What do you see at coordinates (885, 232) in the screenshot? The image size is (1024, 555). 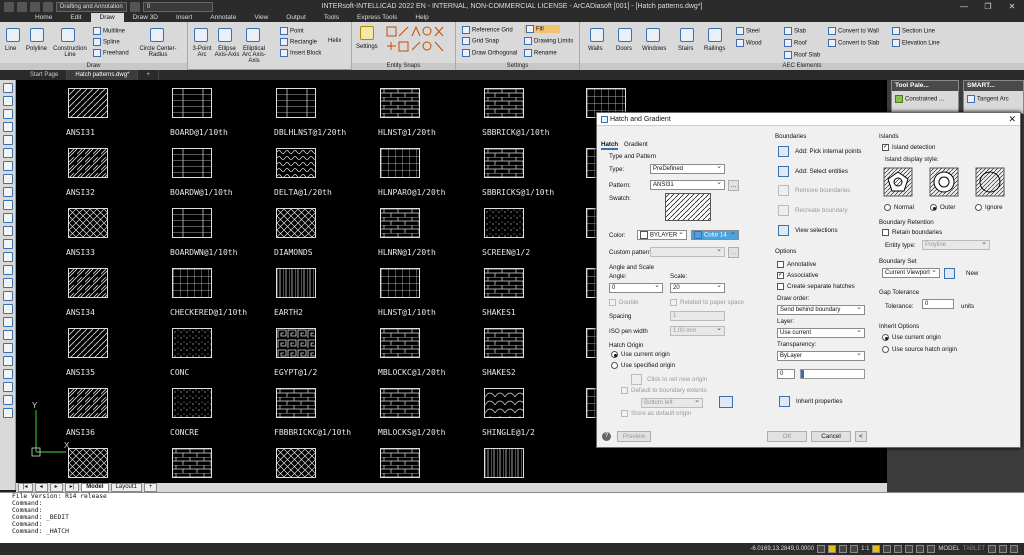 I see `retain-boundaries-checkbox` at bounding box center [885, 232].